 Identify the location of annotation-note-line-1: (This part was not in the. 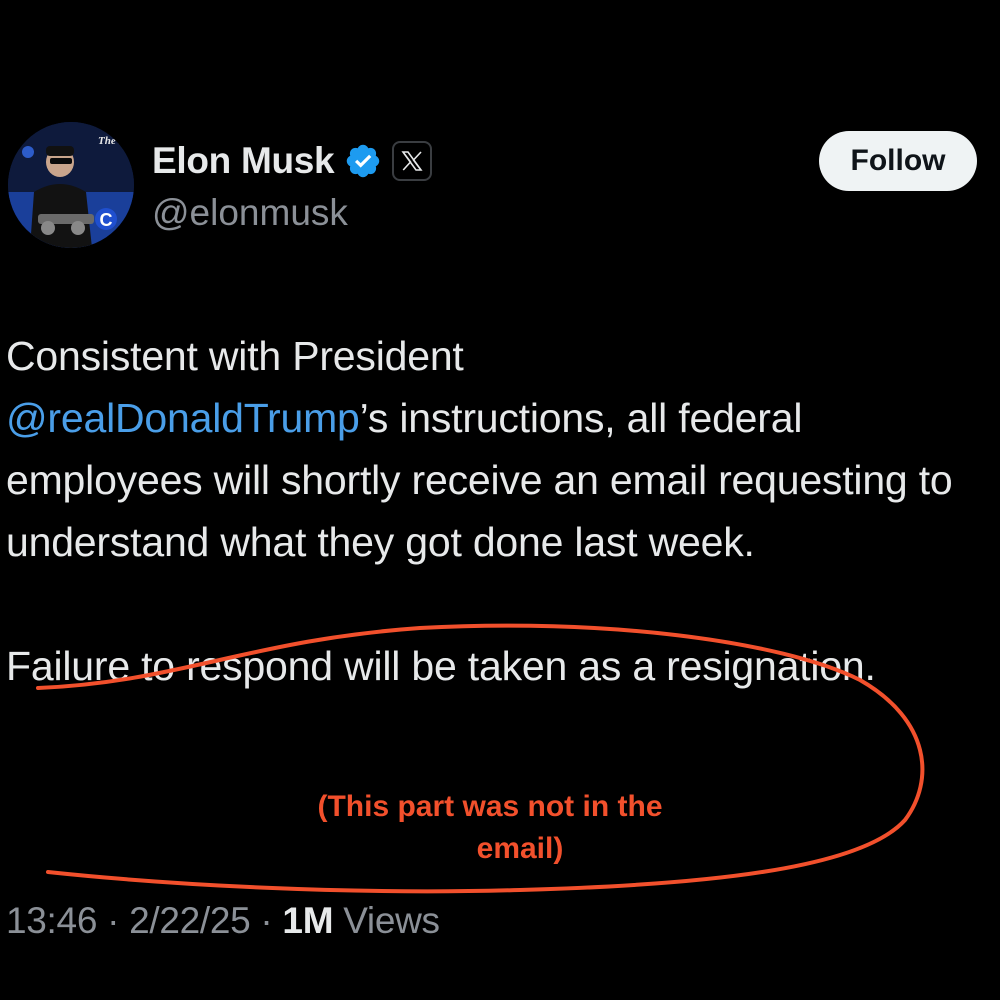
(490, 806).